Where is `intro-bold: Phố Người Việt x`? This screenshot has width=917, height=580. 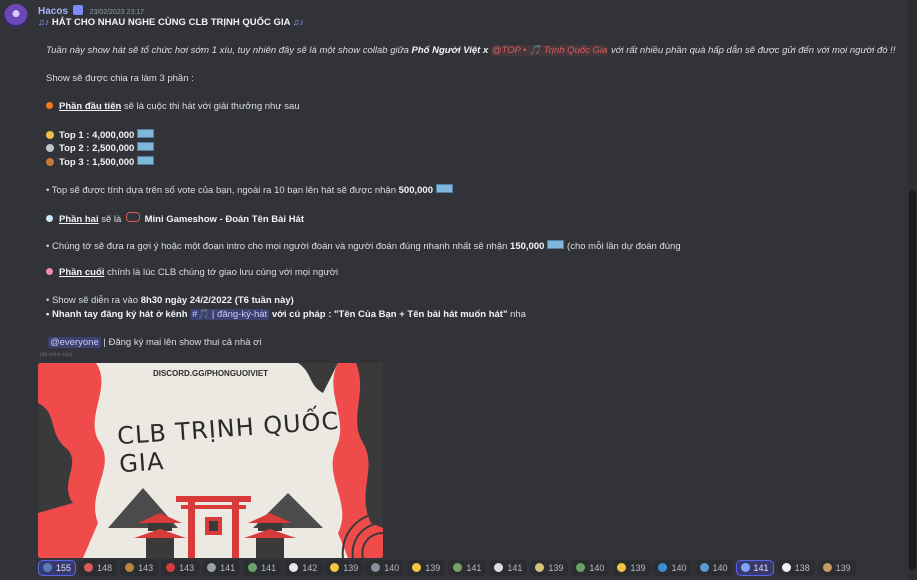
intro-bold: Phố Người Việt x is located at coordinates (450, 50).